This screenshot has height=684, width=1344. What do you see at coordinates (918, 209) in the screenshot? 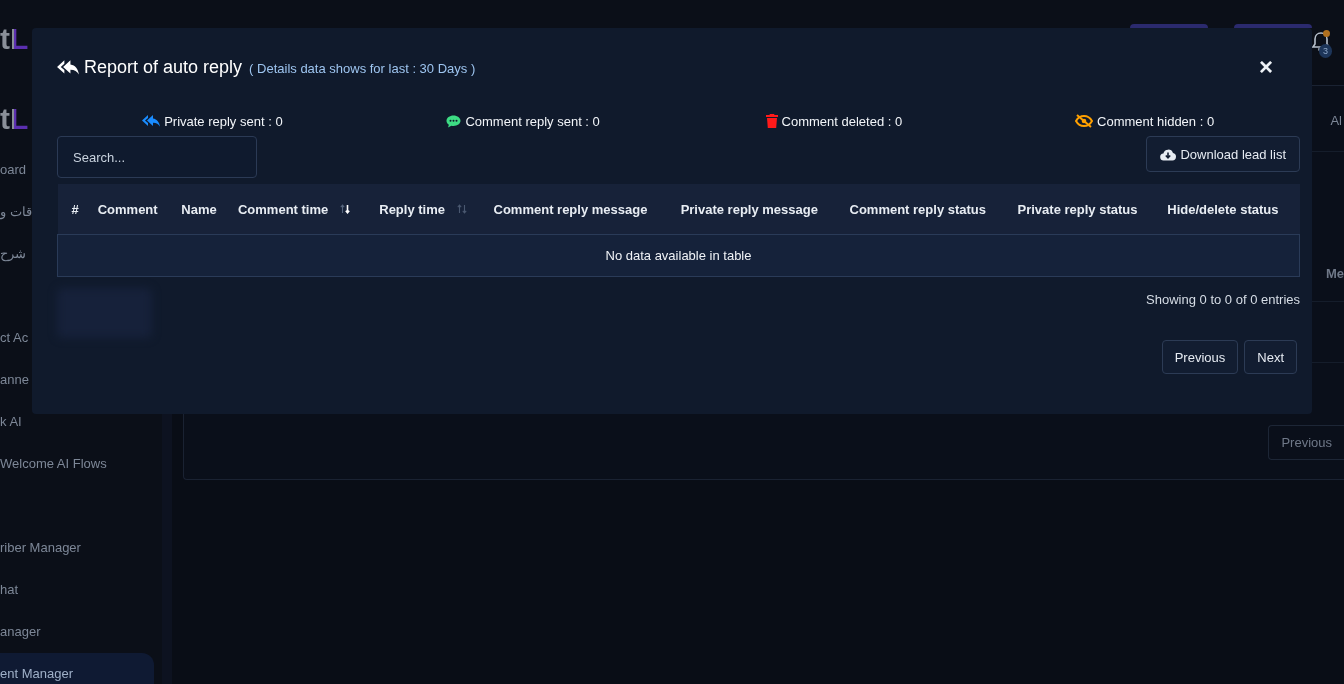
I see `column-header: Comment reply status` at bounding box center [918, 209].